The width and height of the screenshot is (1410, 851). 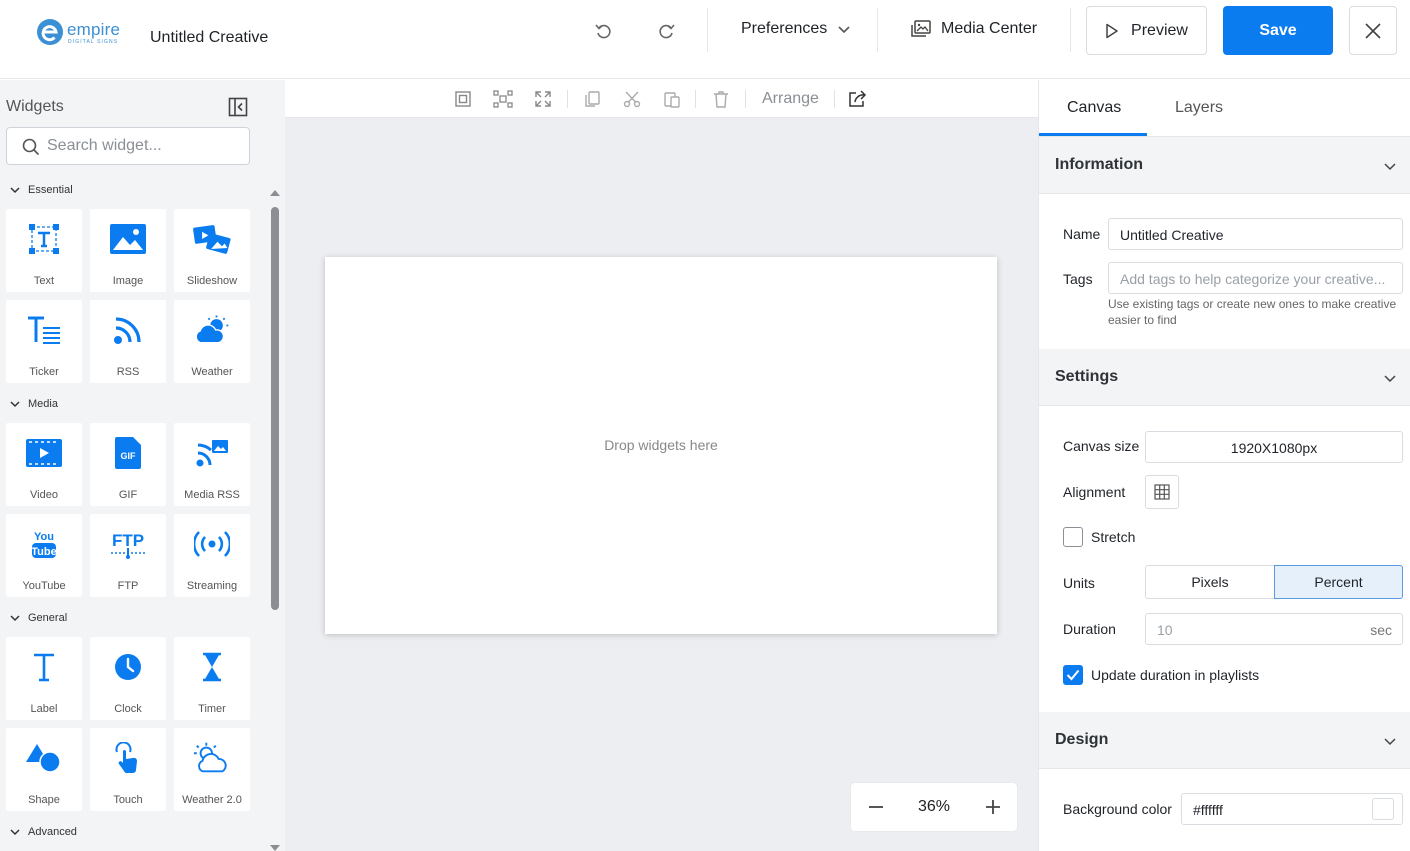 What do you see at coordinates (128, 495) in the screenshot?
I see `widget-label: GIF` at bounding box center [128, 495].